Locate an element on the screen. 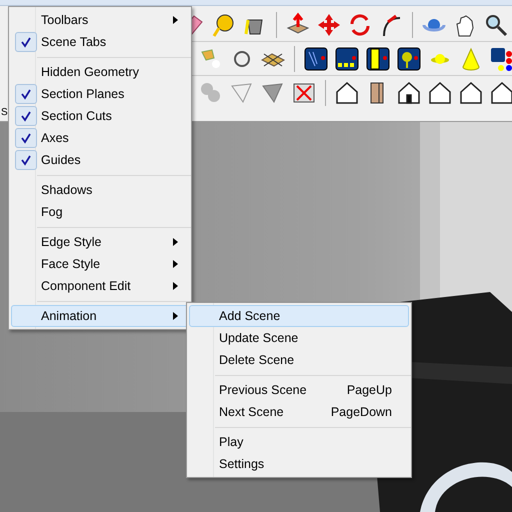 This screenshot has height=512, width=512. menu-item: Toolbars is located at coordinates (100, 20).